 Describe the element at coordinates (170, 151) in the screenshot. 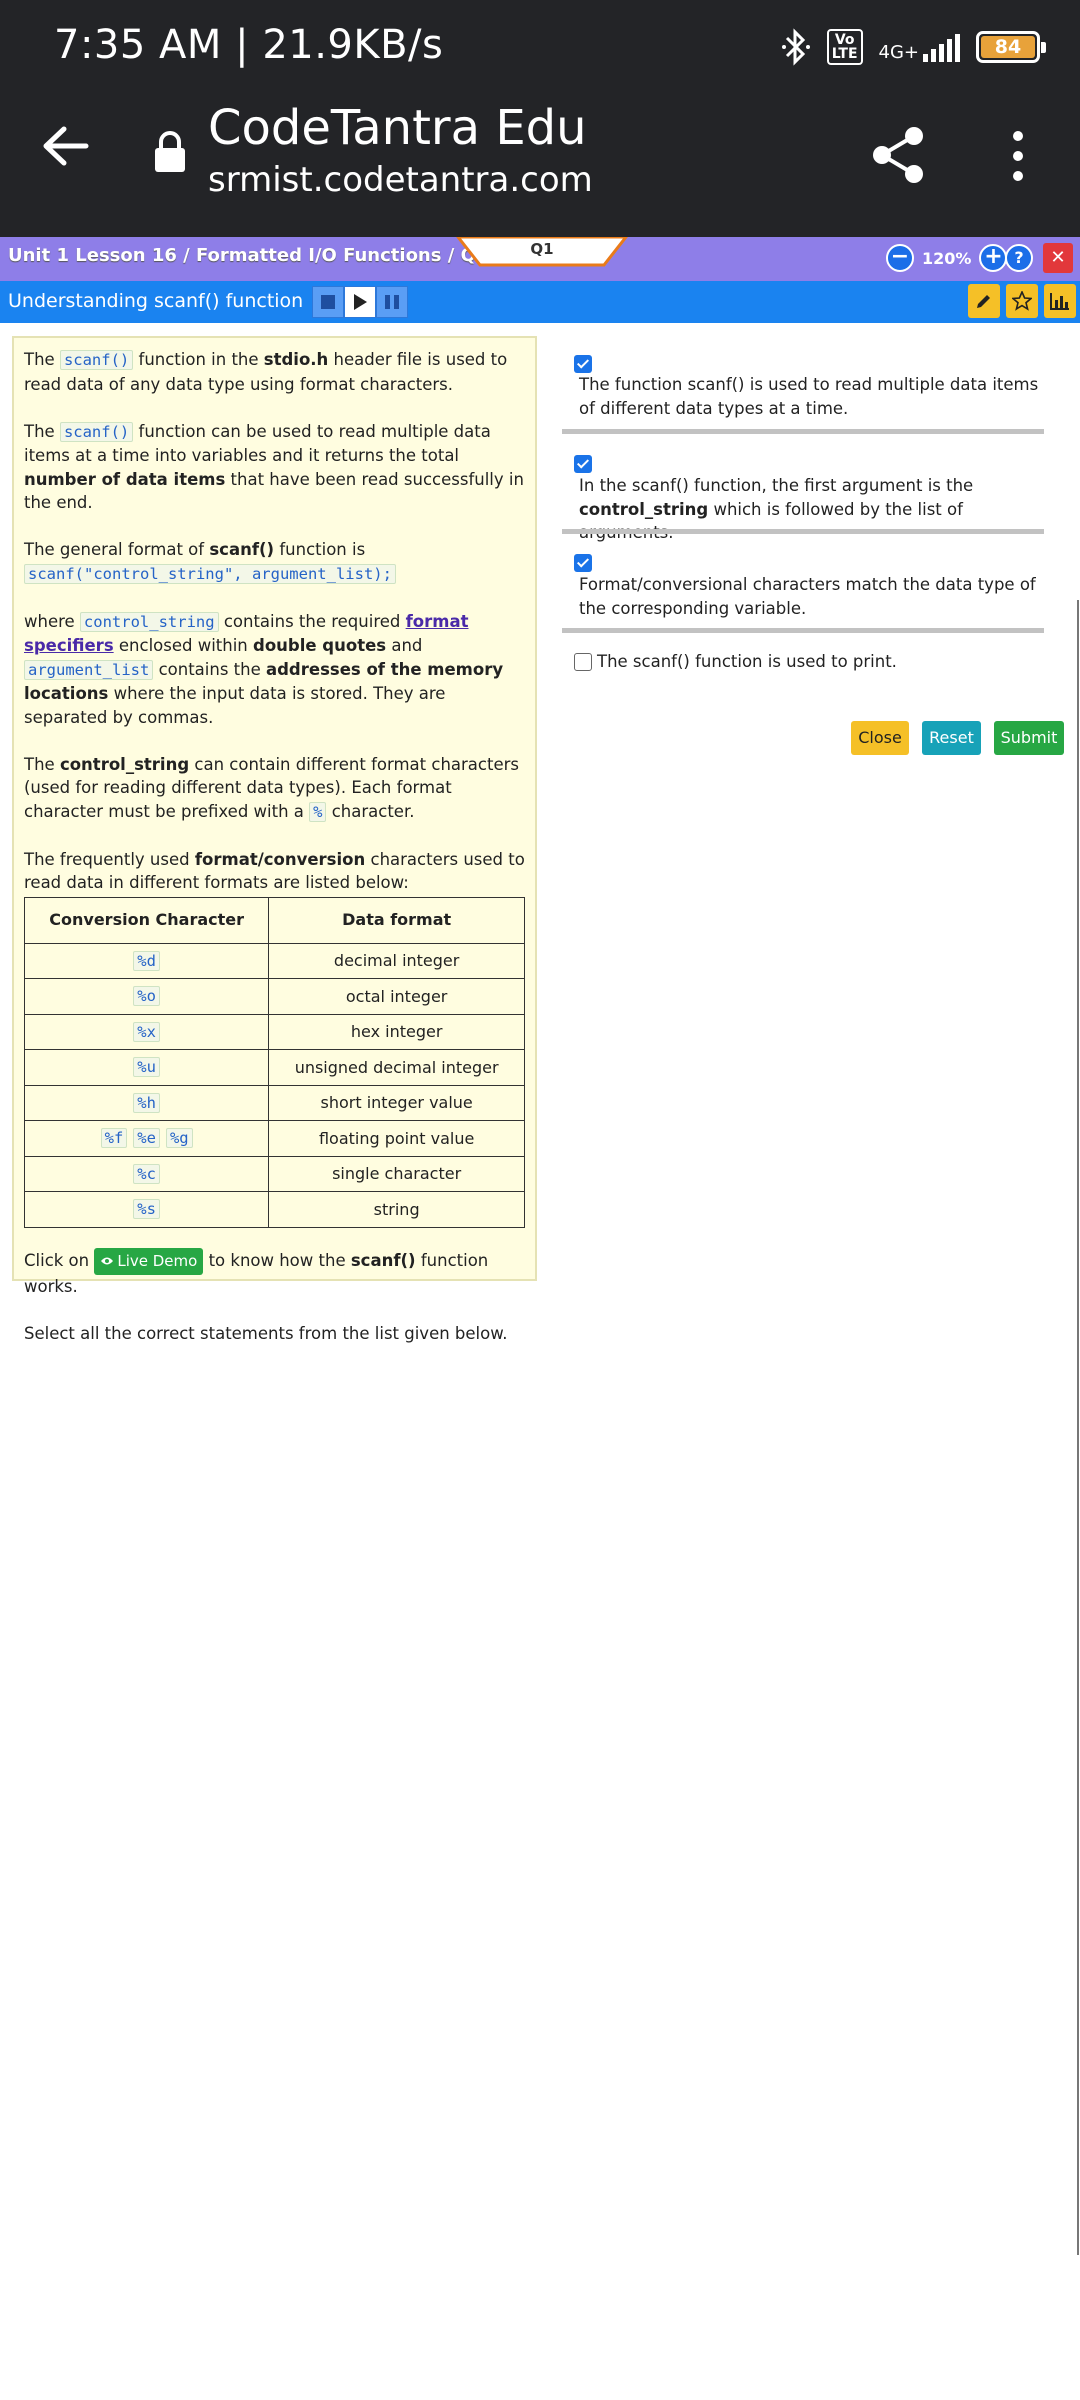

I see `lock-icon` at that location.